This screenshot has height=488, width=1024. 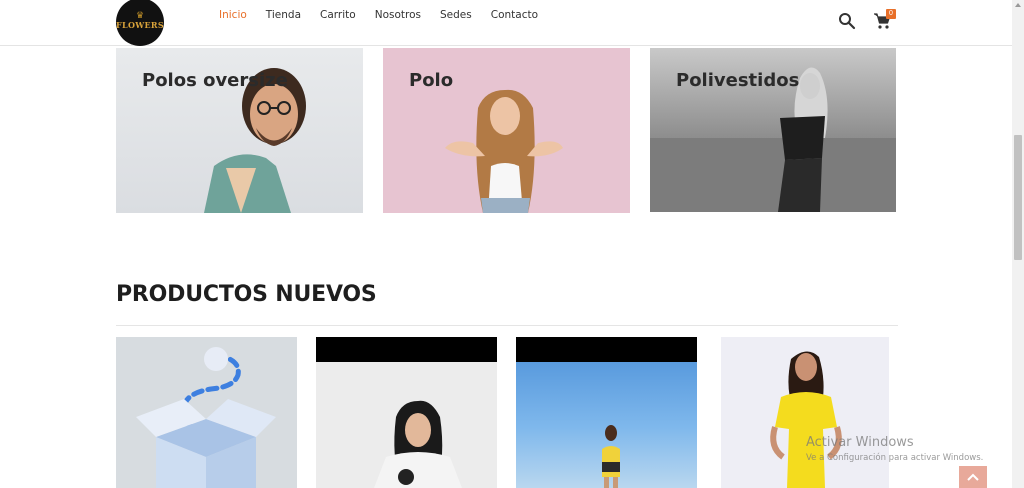 I want to click on category-title: Polo, so click(x=431, y=80).